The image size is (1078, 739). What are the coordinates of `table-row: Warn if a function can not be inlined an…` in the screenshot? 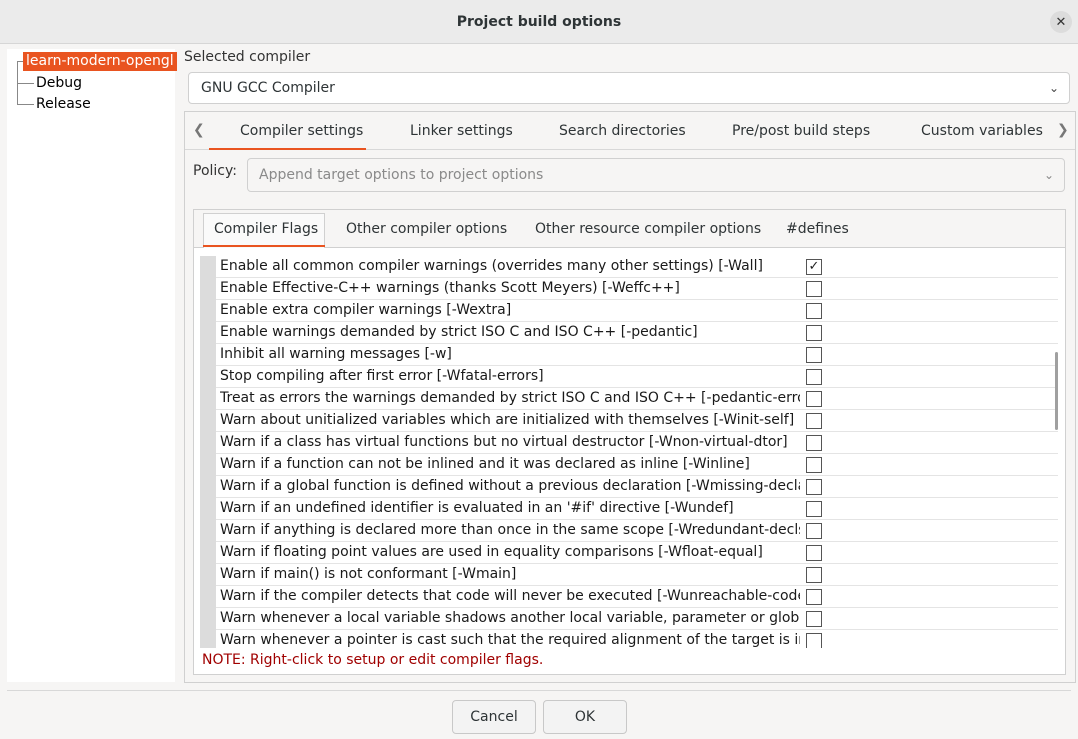 It's located at (637, 465).